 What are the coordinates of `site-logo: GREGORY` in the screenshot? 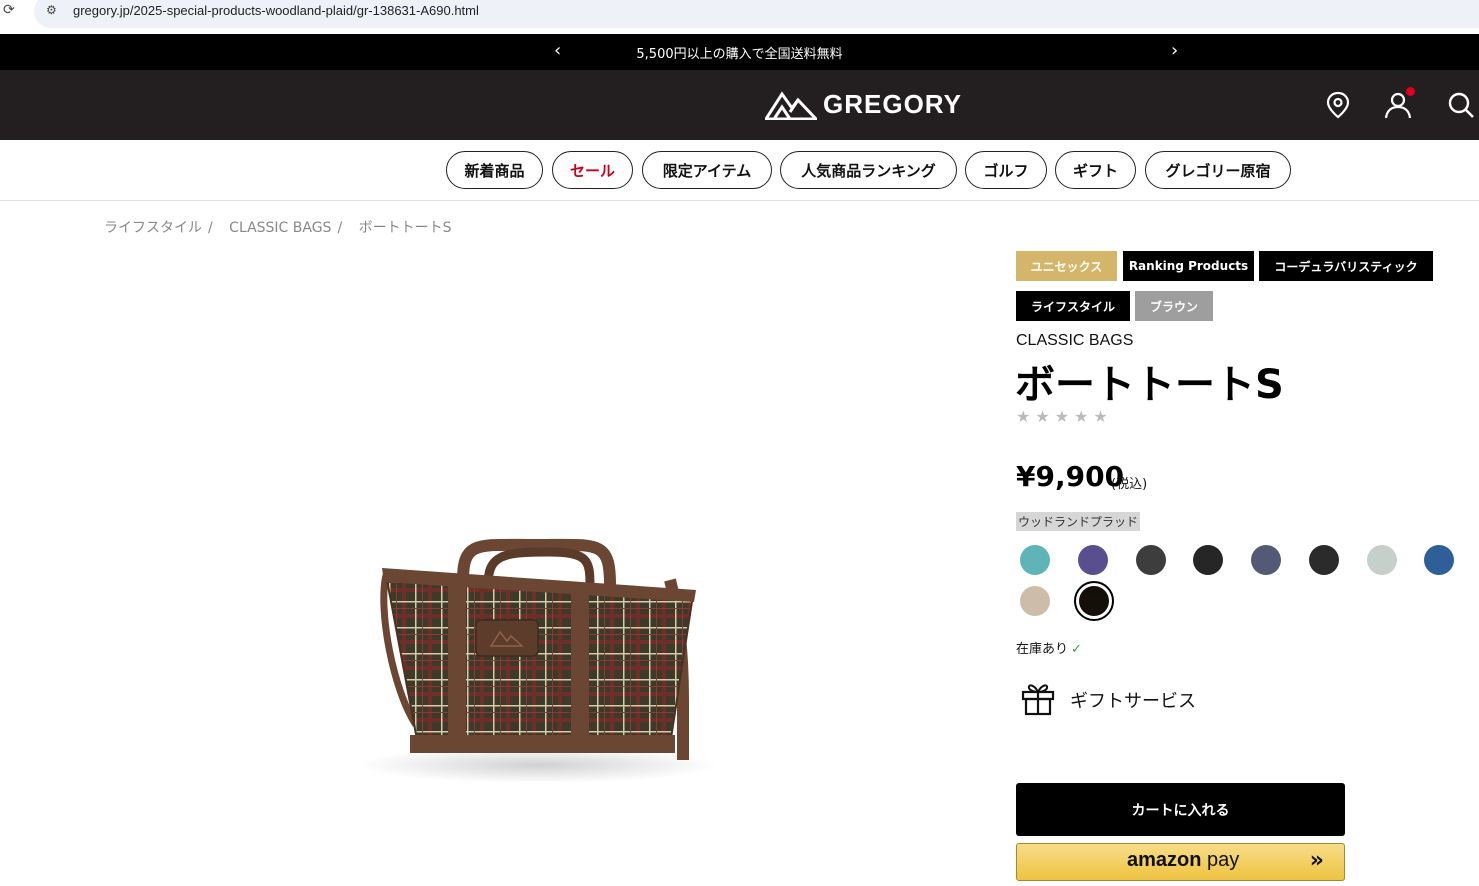 It's located at (863, 104).